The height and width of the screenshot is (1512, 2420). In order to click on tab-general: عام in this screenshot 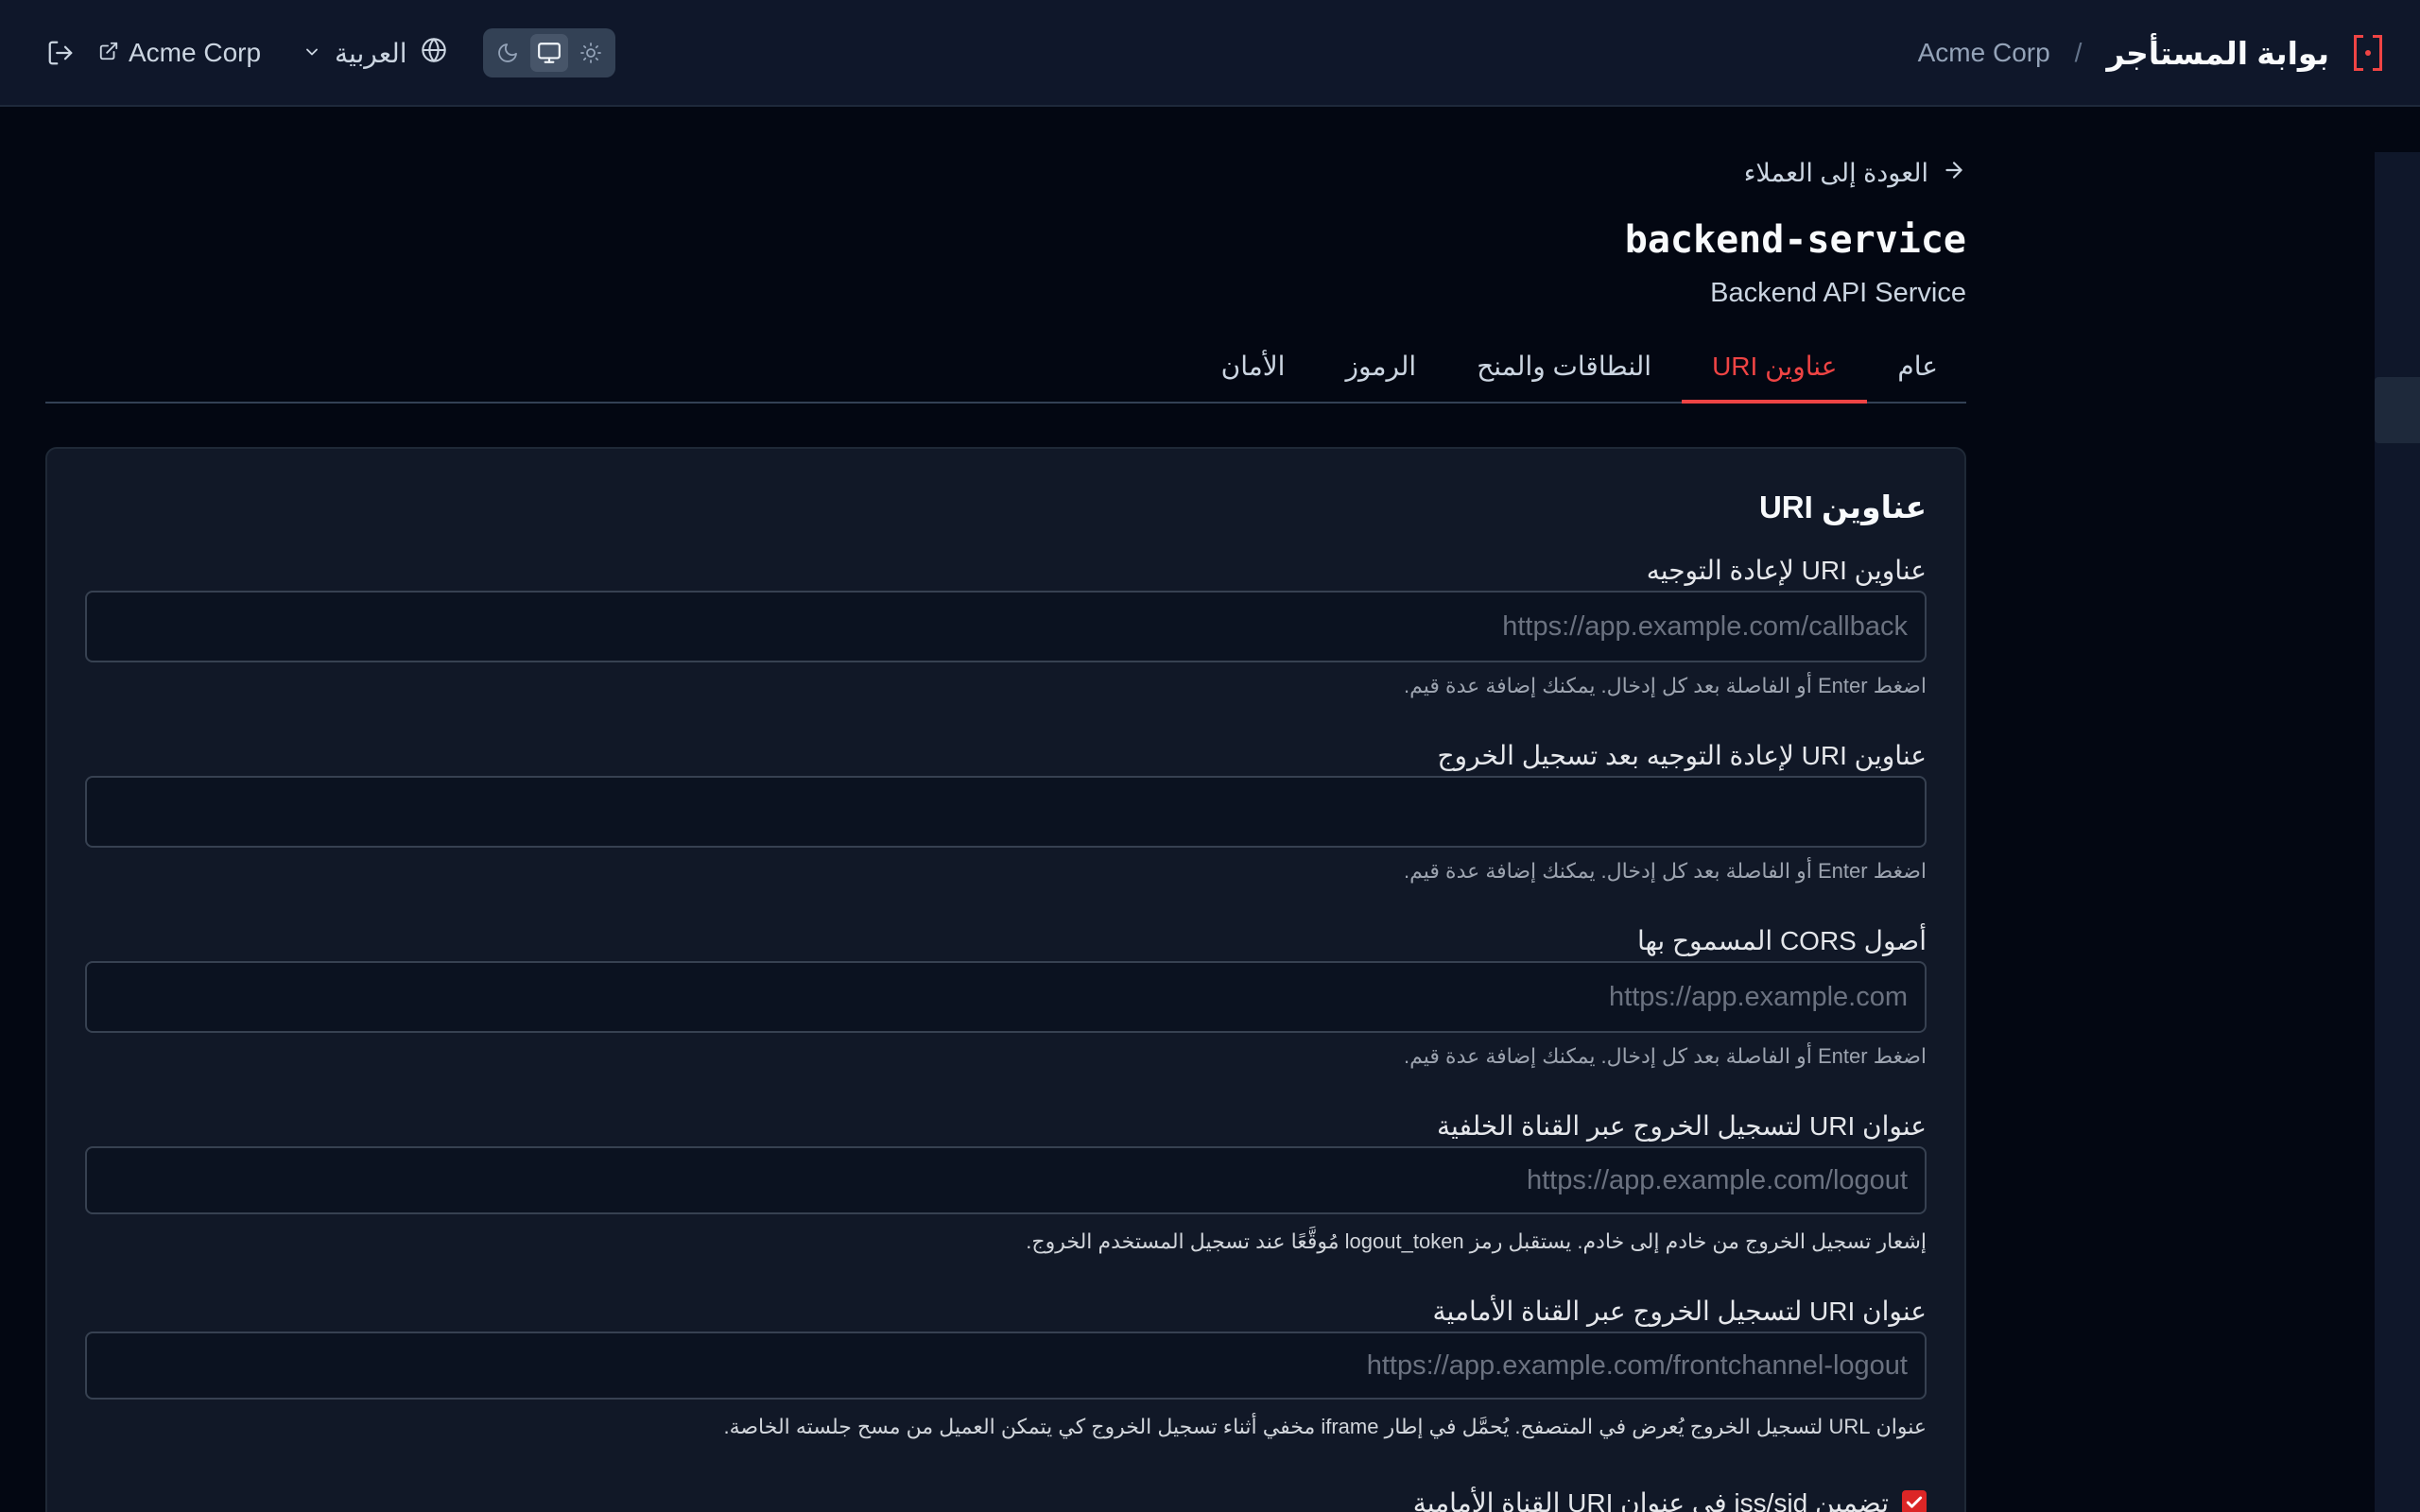, I will do `click(1916, 370)`.